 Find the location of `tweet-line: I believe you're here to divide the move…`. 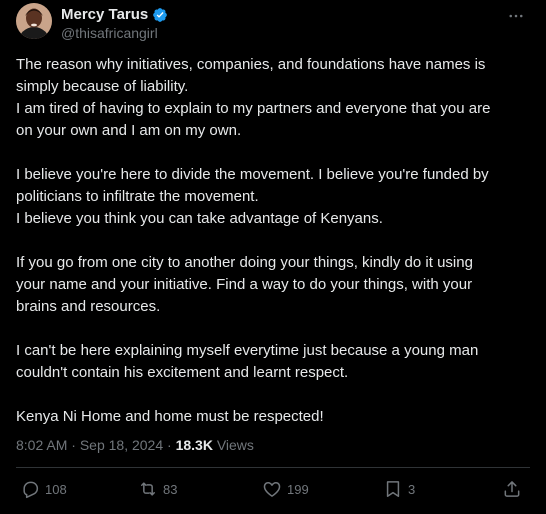

tweet-line: I believe you're here to divide the move… is located at coordinates (252, 174).